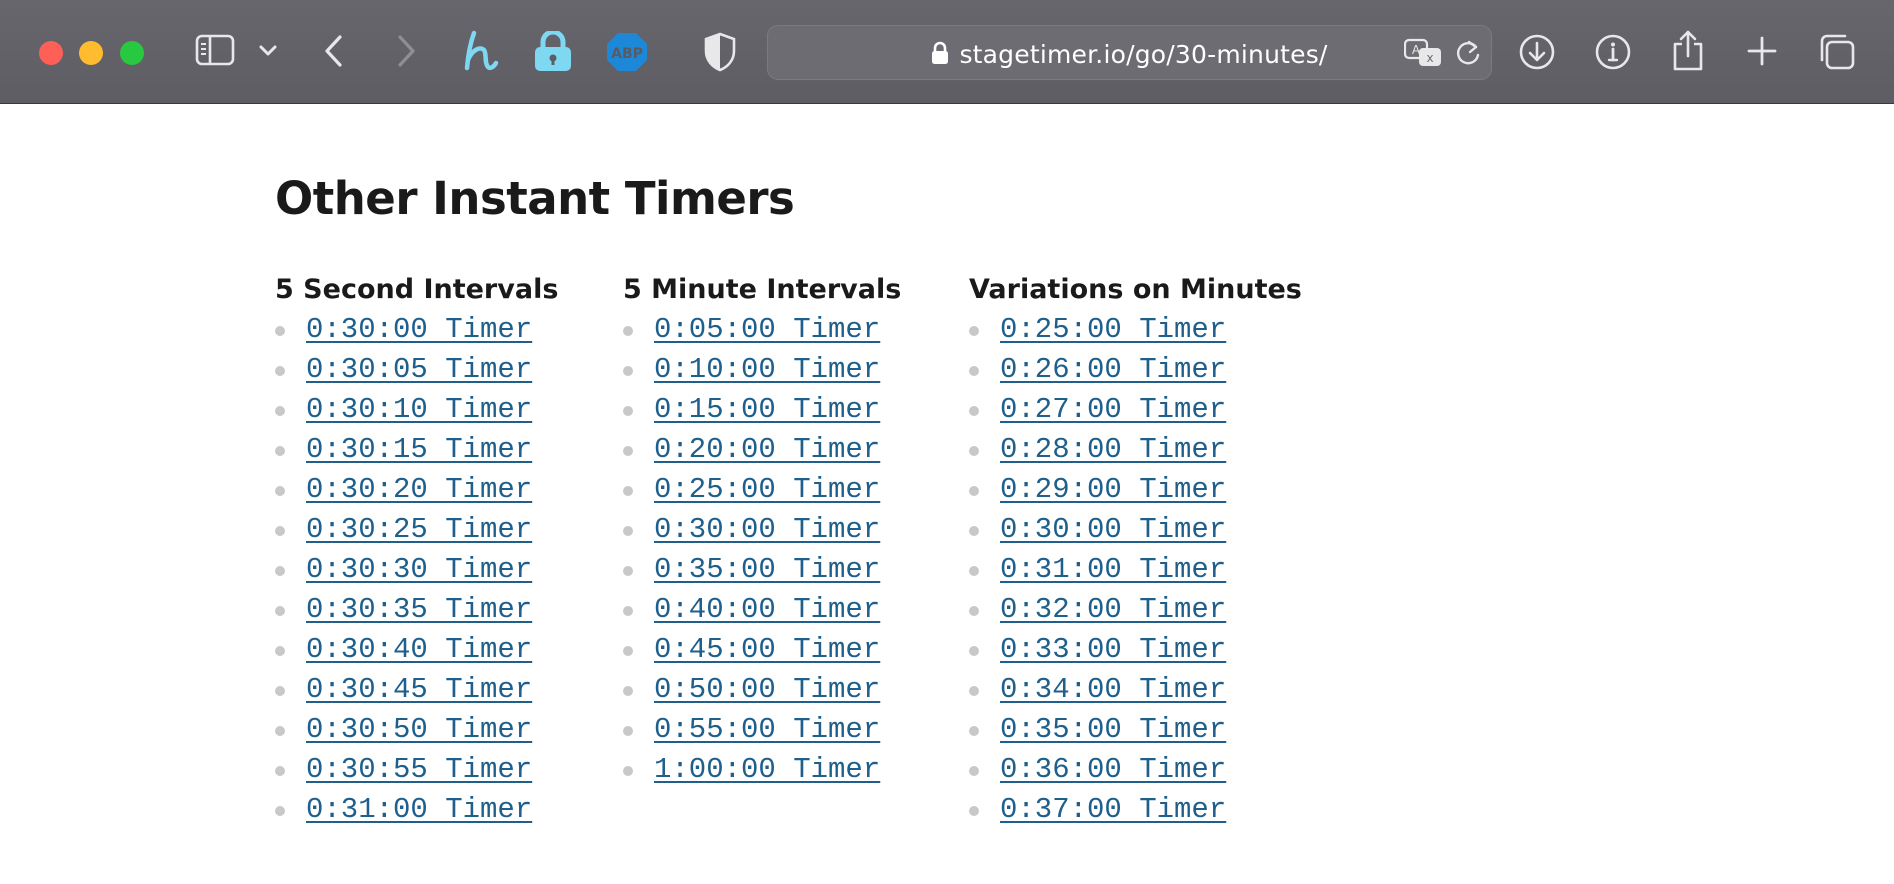  Describe the element at coordinates (419, 449) in the screenshot. I see `timer-link: 0:30:15 Timer` at that location.